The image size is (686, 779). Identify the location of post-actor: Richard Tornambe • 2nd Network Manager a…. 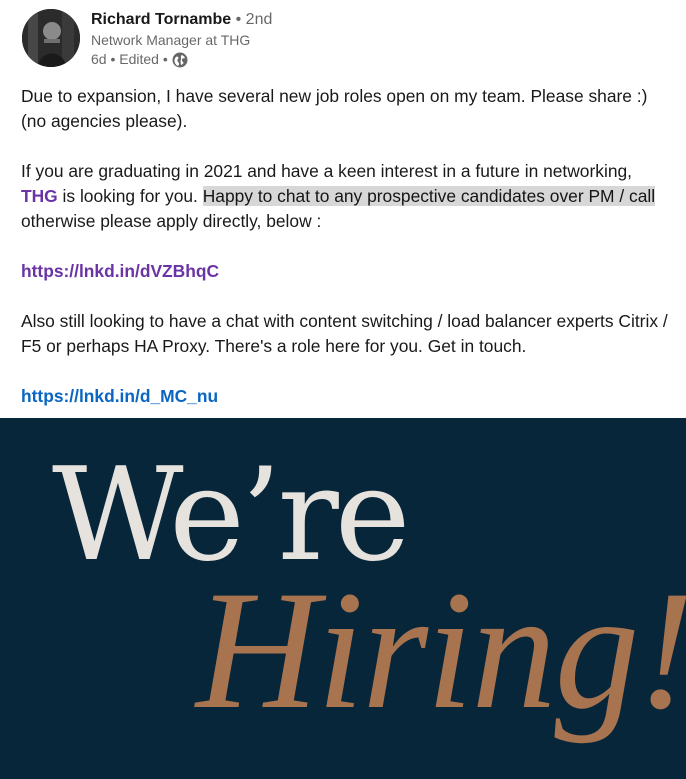
(340, 40).